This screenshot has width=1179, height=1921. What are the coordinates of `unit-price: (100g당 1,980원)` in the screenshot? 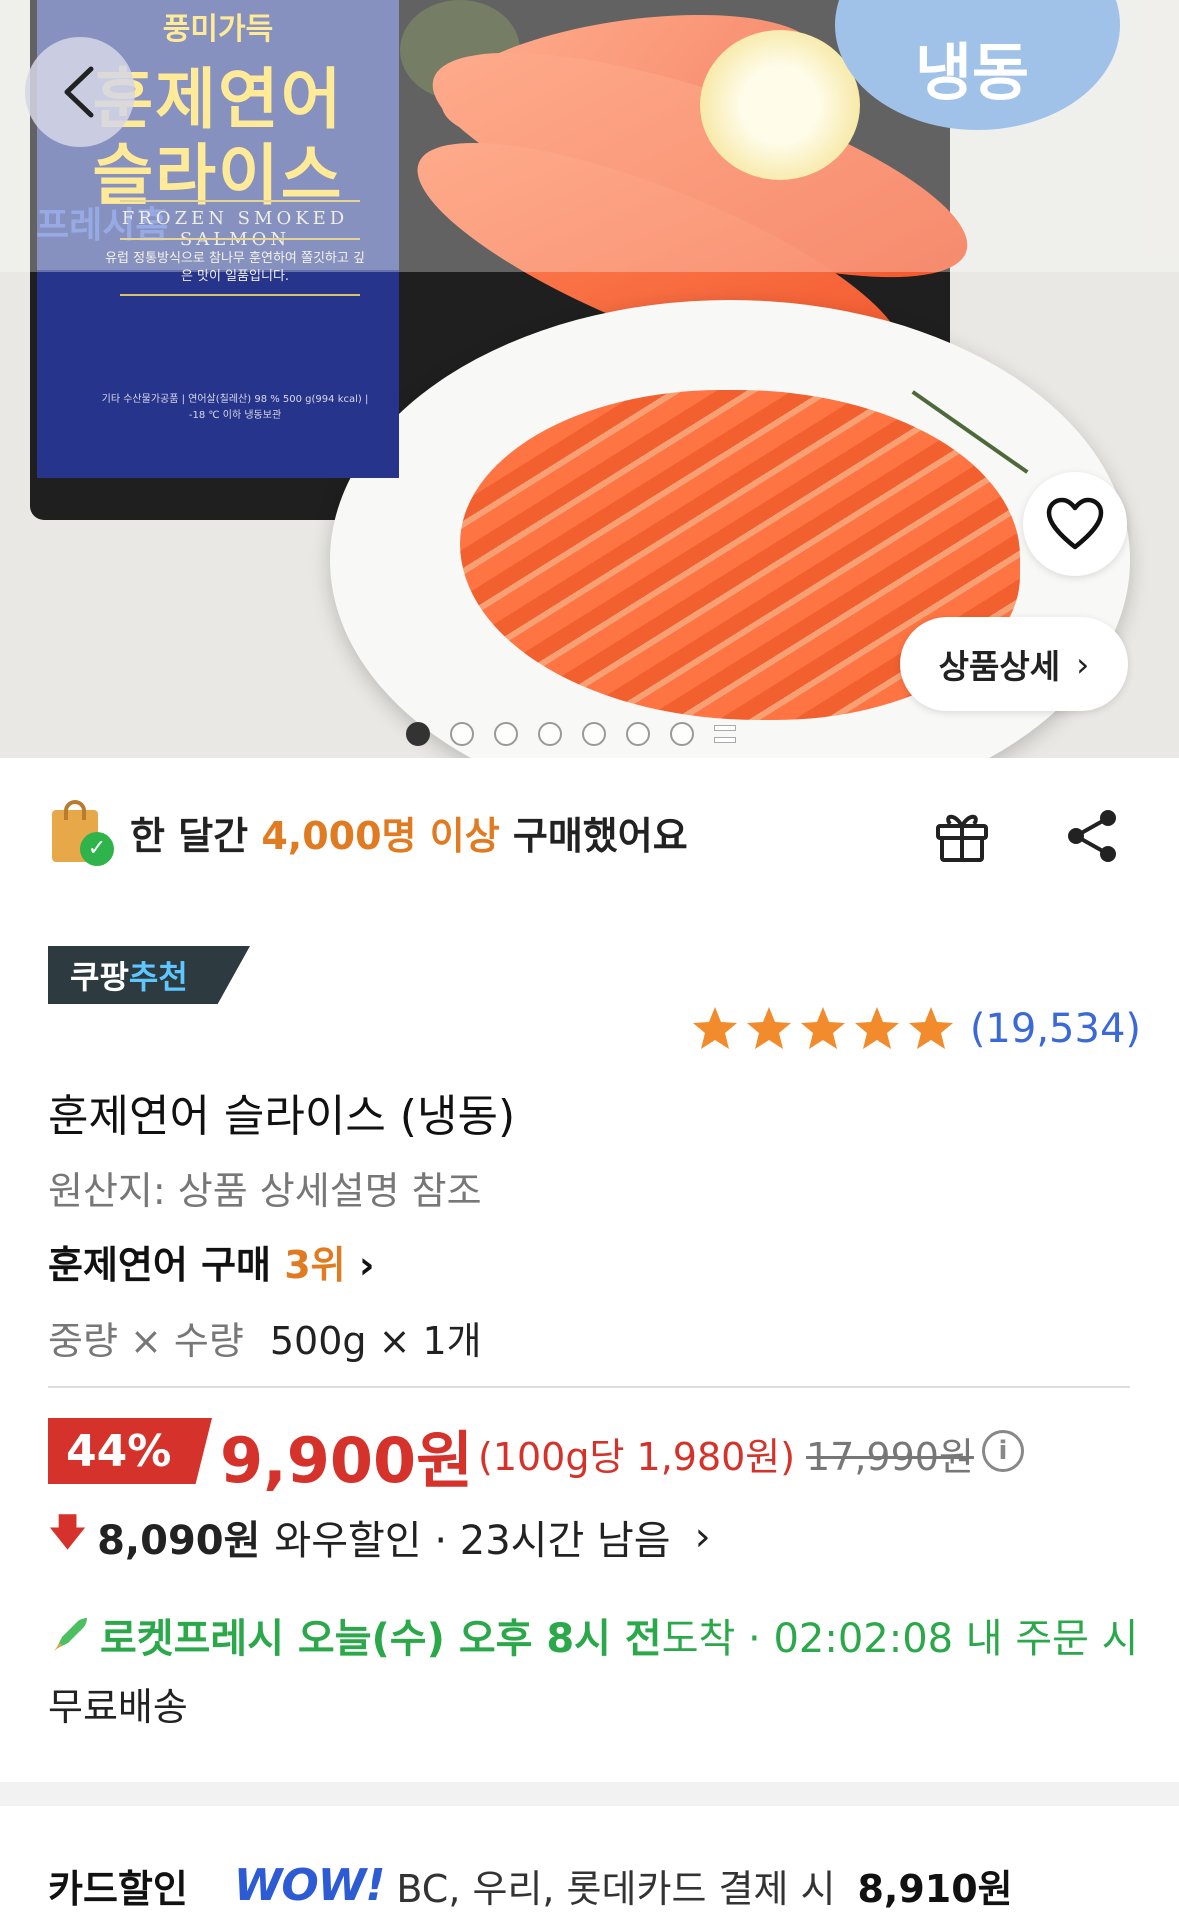 It's located at (637, 1457).